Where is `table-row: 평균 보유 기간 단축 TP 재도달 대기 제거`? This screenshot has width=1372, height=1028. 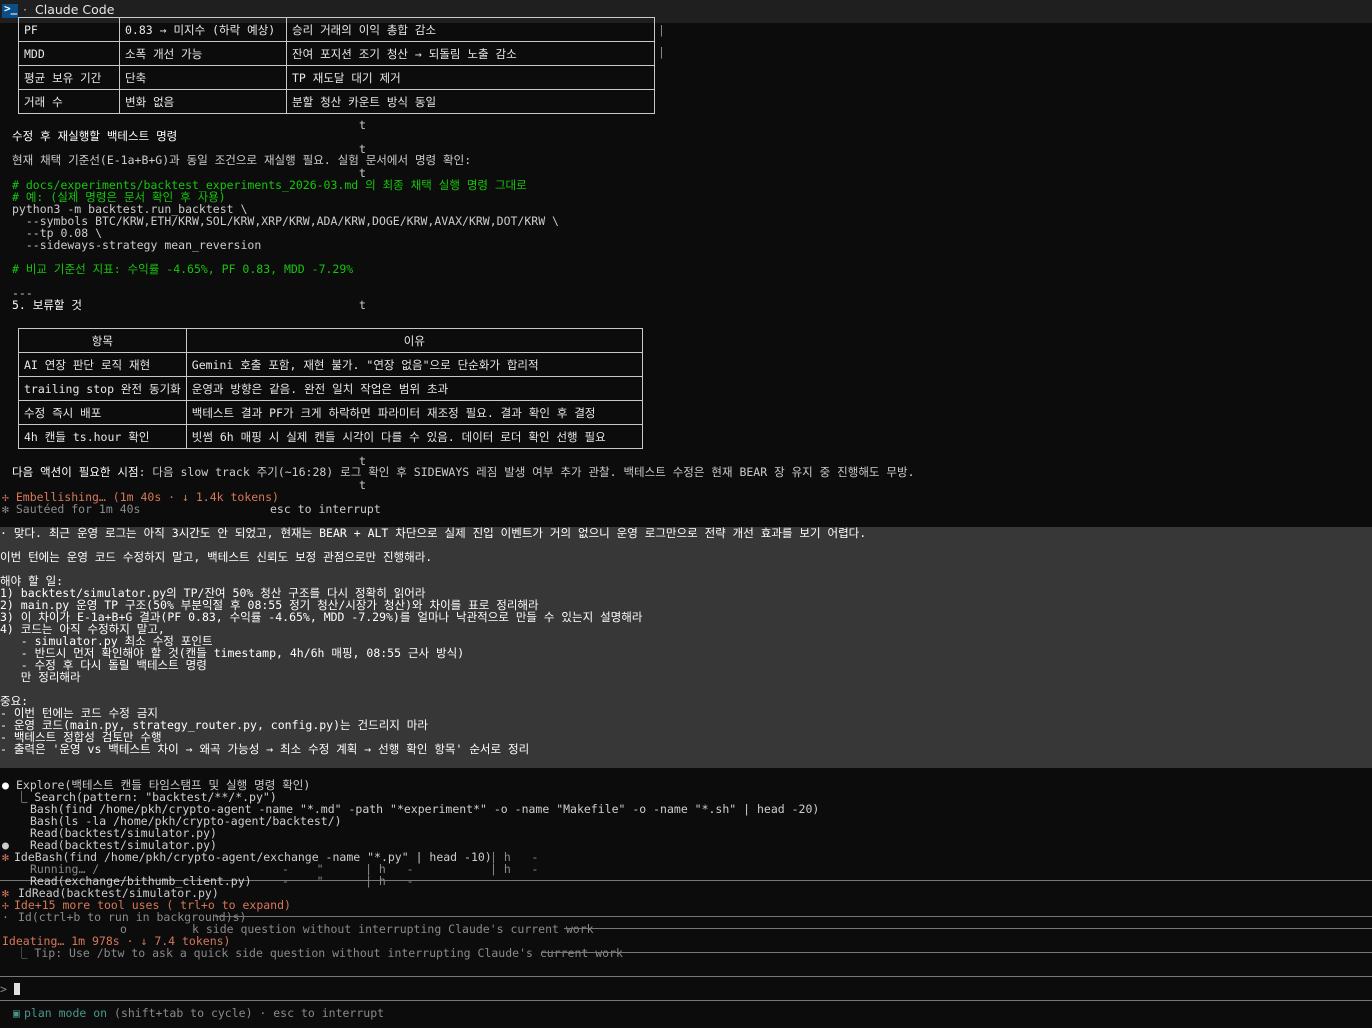 table-row: 평균 보유 기간 단축 TP 재도달 대기 제거 is located at coordinates (336, 77).